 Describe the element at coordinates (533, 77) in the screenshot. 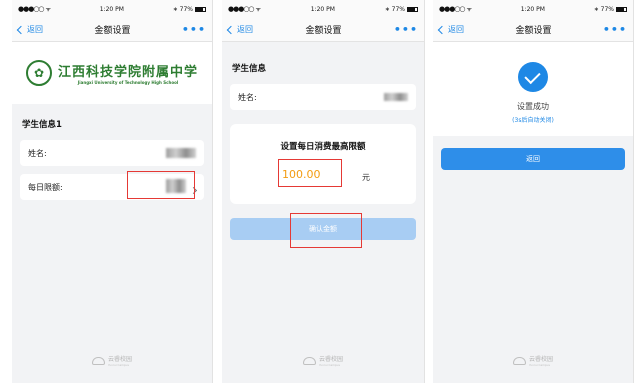

I see `check-icon` at that location.